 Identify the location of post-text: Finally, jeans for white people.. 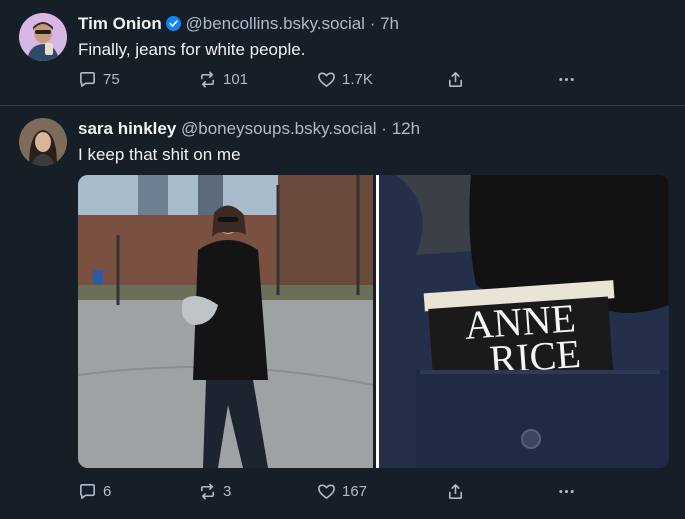
(192, 49).